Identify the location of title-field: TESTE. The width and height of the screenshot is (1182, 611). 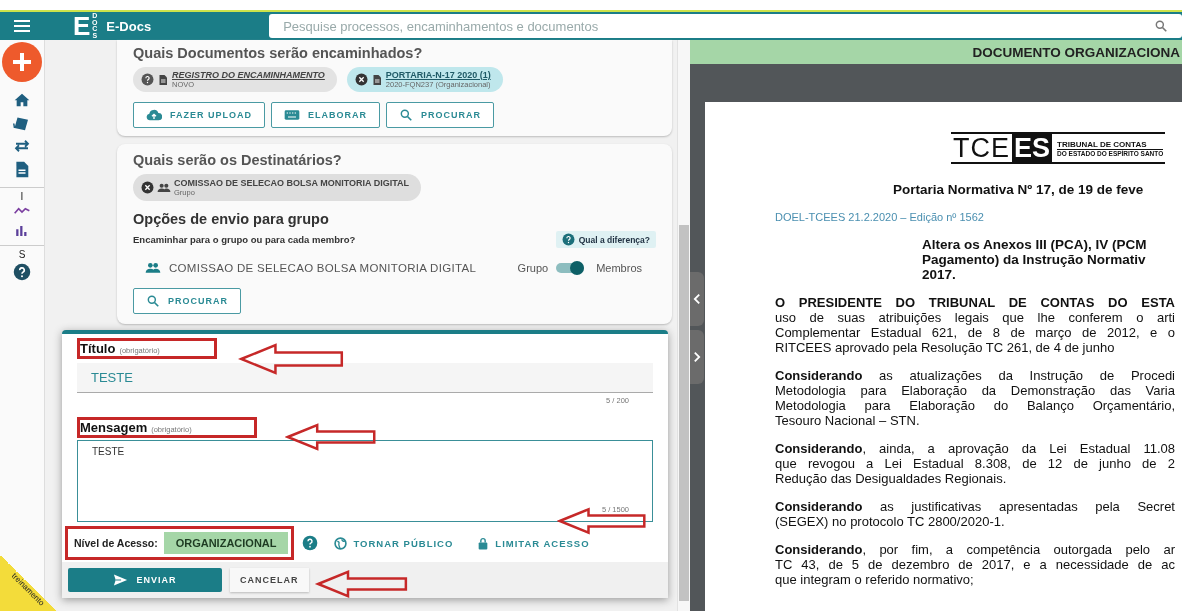
(365, 378).